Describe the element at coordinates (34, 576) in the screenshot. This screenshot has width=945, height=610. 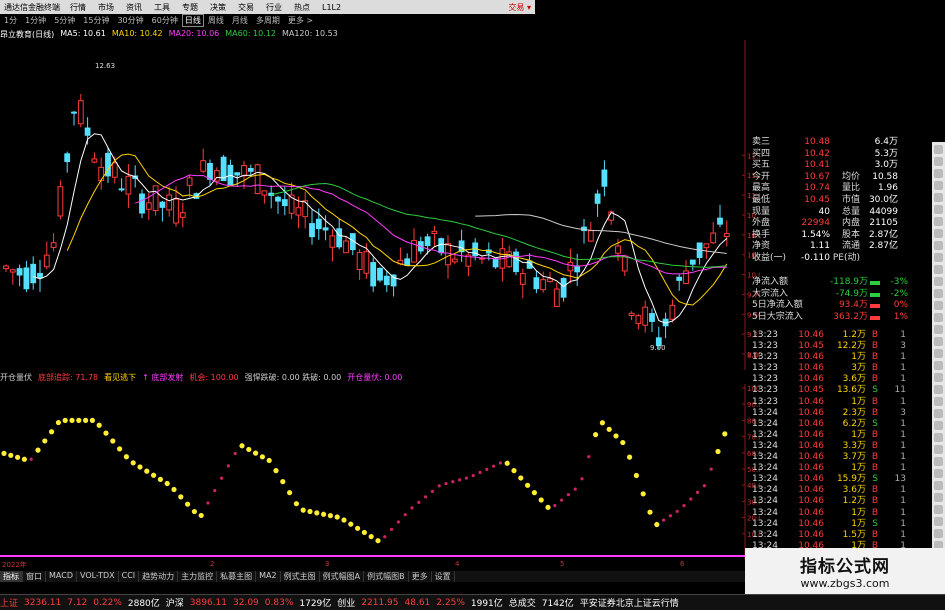
I see `tab-2: 窗口` at that location.